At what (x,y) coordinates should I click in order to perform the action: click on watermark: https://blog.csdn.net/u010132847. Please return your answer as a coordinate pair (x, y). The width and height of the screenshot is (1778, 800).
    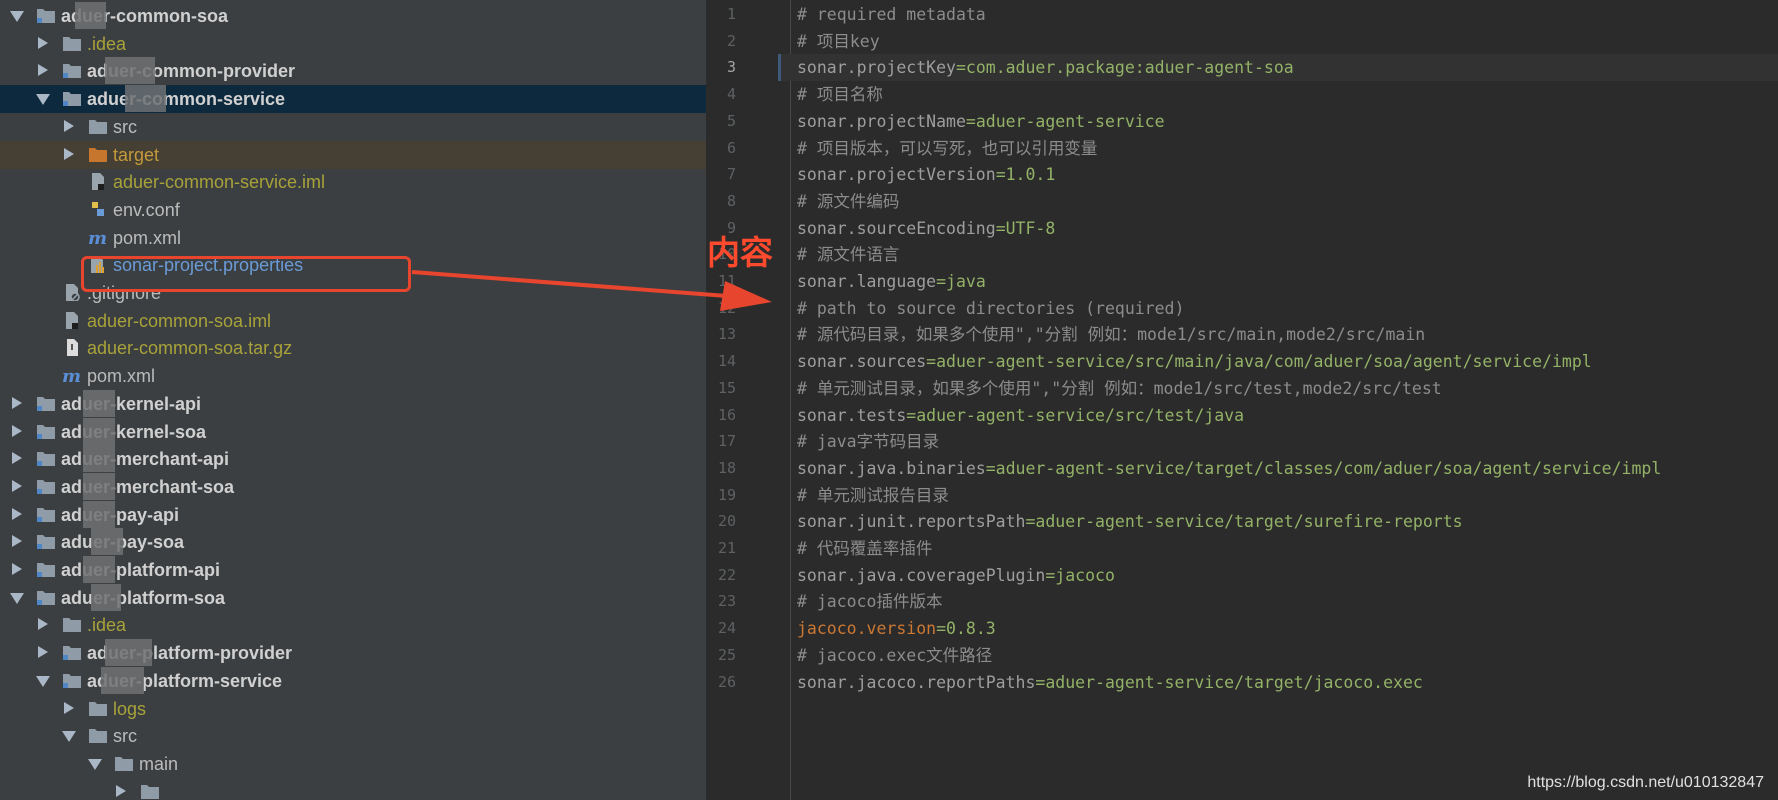
    Looking at the image, I should click on (1645, 782).